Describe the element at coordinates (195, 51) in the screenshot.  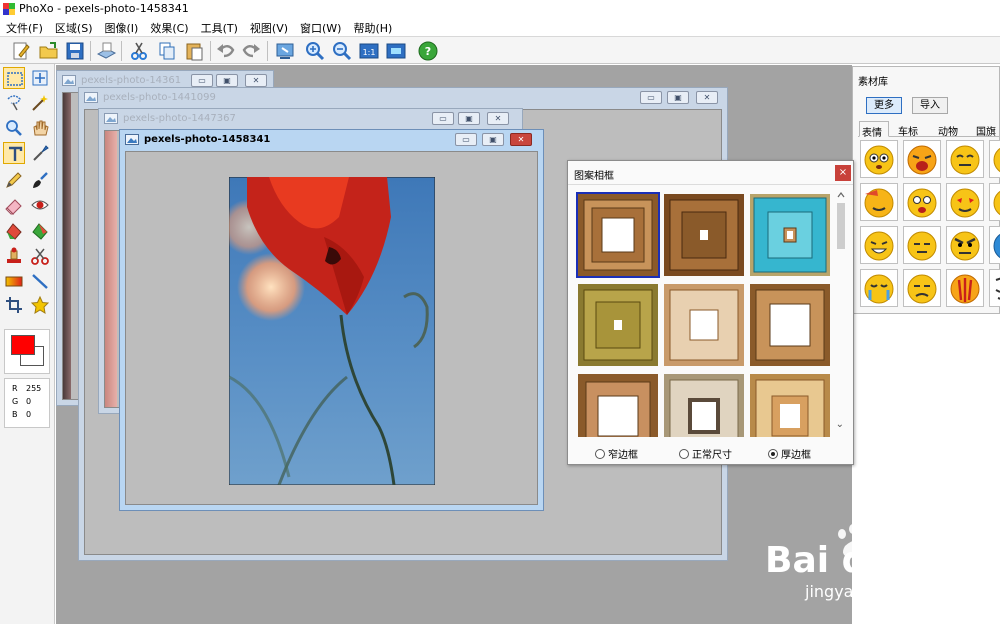
I see `paste-icon` at that location.